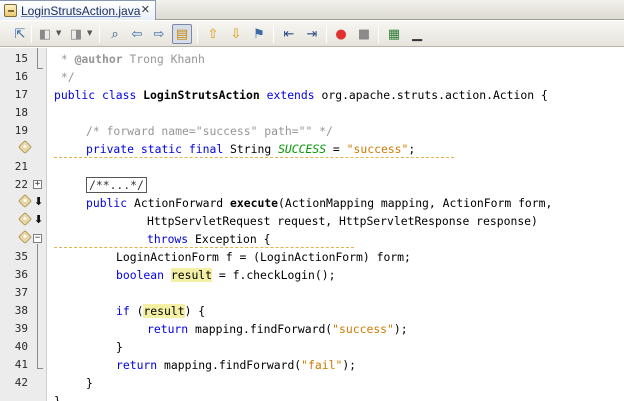  What do you see at coordinates (259, 34) in the screenshot?
I see `toggle-bookmark-icon: ⚑` at bounding box center [259, 34].